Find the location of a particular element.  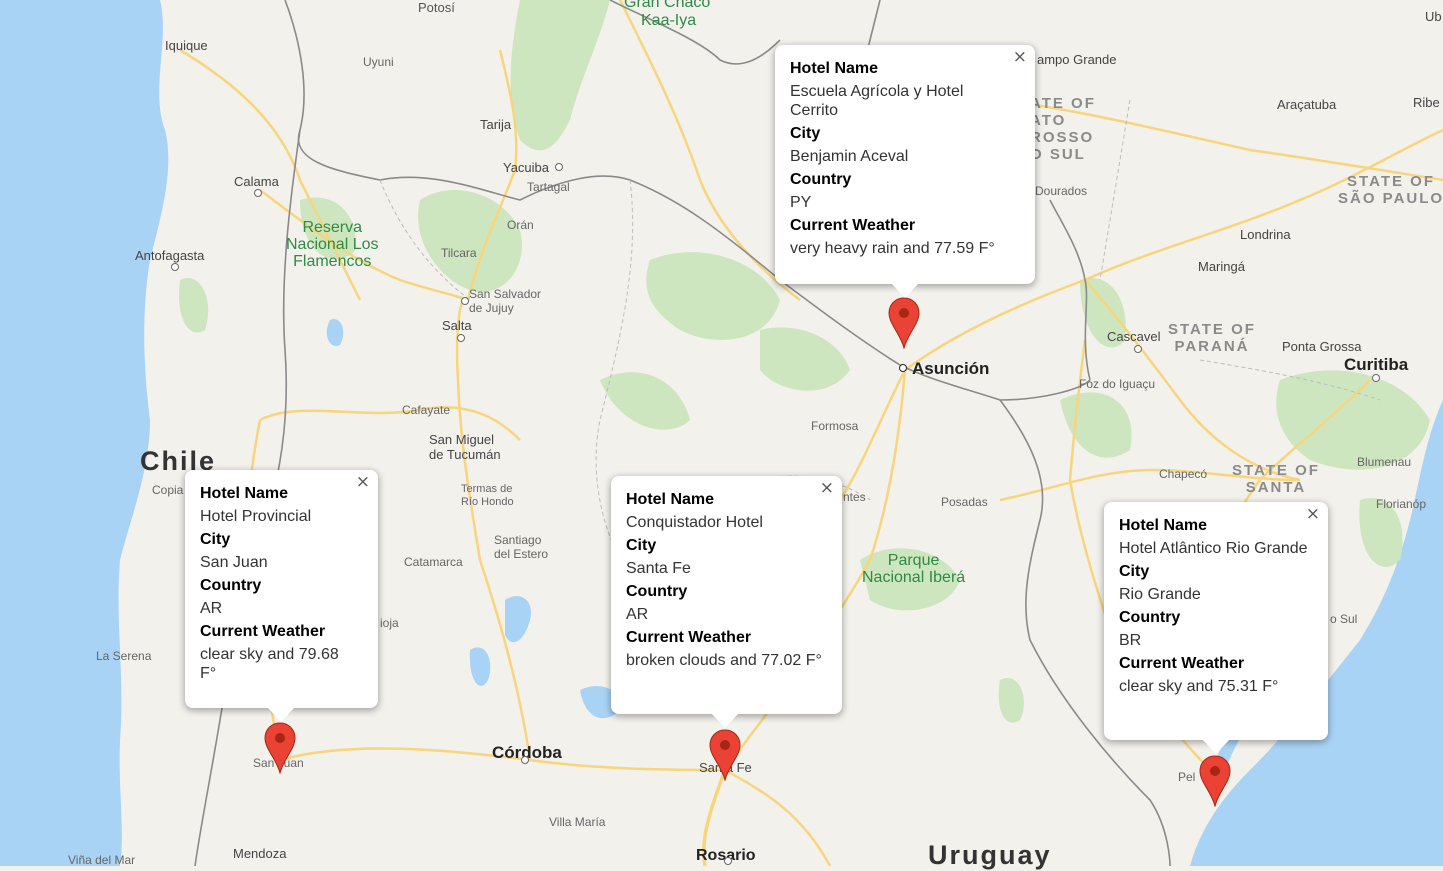

label-copiapo: Copia is located at coordinates (168, 490).